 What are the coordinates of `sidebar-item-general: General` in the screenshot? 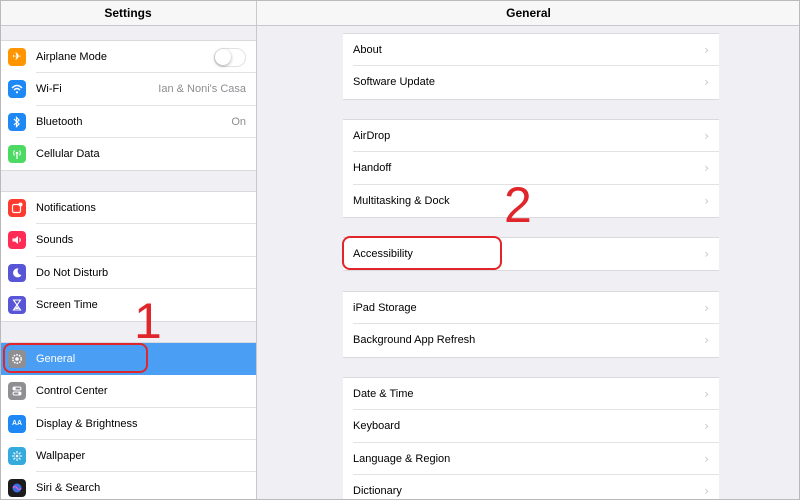 It's located at (128, 359).